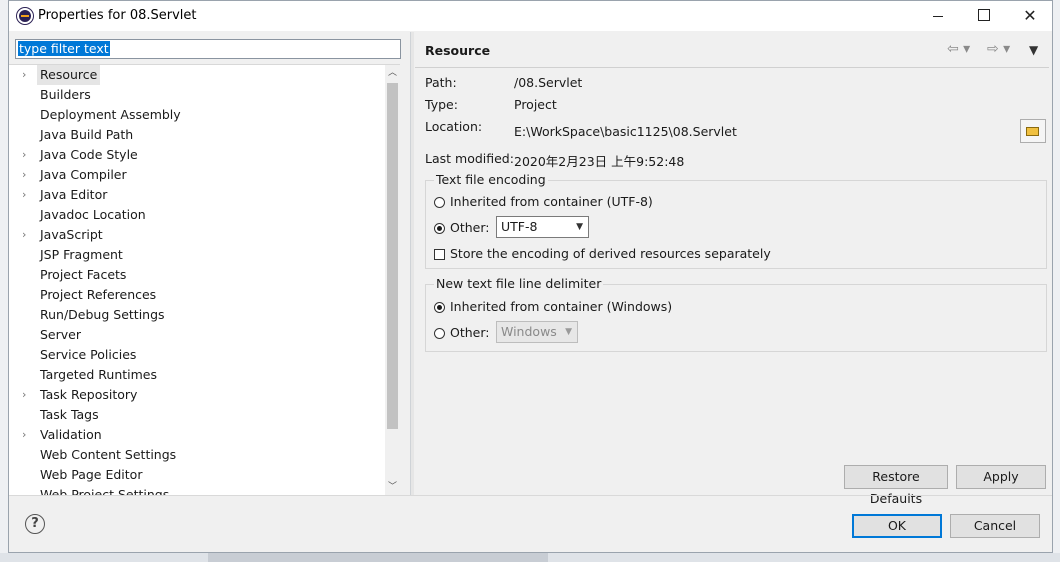 The width and height of the screenshot is (1060, 562). I want to click on path-label: Path:, so click(441, 82).